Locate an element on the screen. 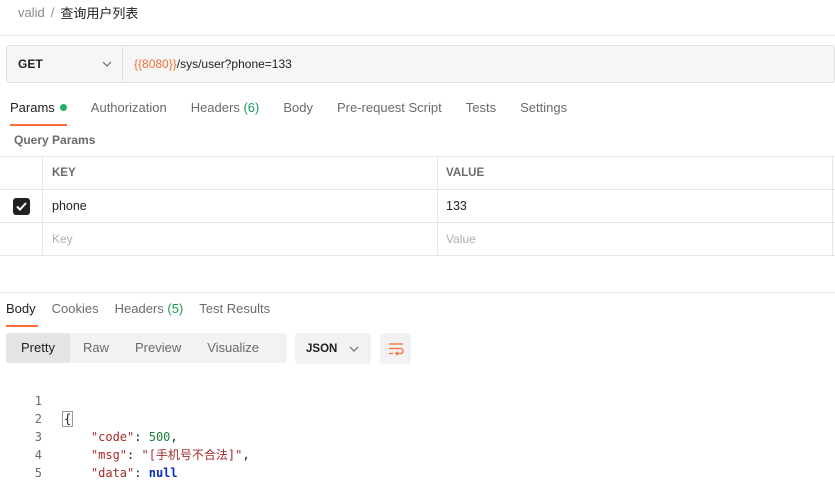 This screenshot has height=480, width=835. response-tab-headers: Headers (5) is located at coordinates (149, 314).